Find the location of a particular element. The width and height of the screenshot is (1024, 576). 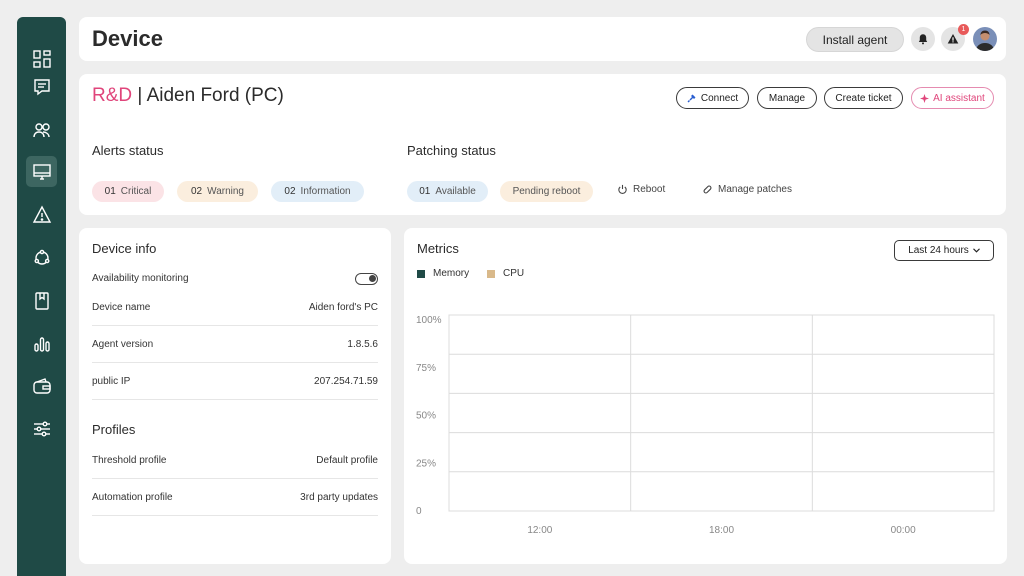

dashboard-icon is located at coordinates (41, 58).